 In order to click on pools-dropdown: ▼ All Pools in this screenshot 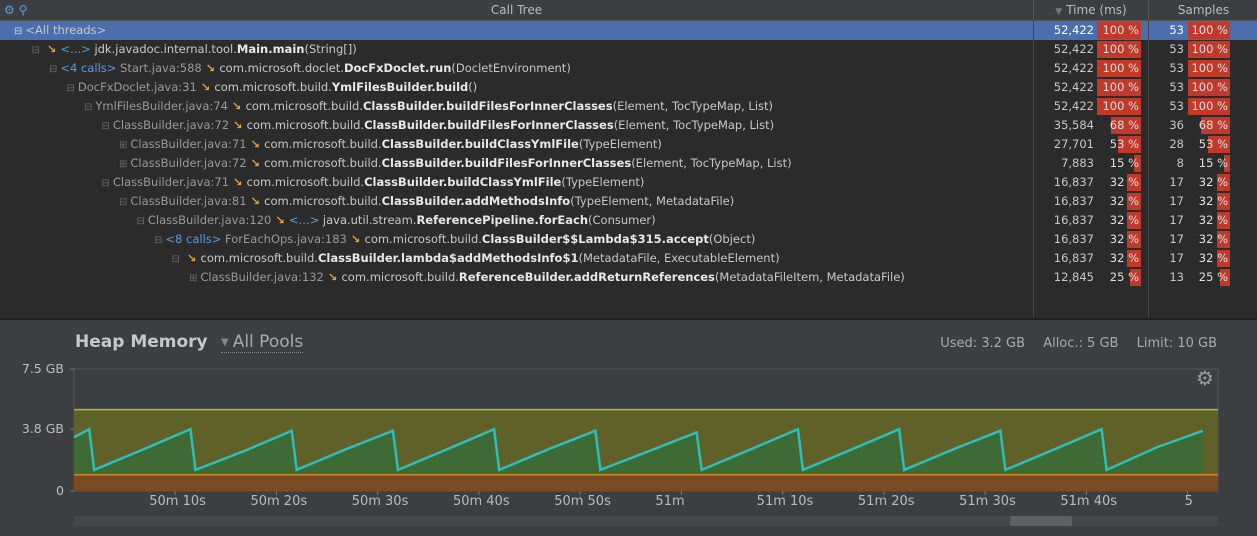, I will do `click(262, 342)`.